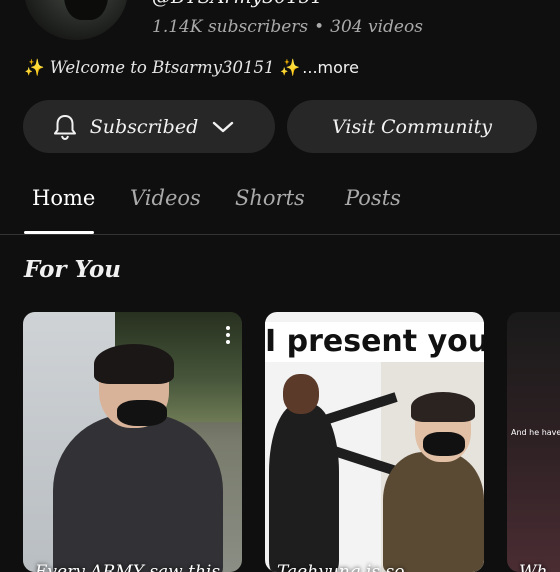  Describe the element at coordinates (162, 67) in the screenshot. I see `welcome-text: Welcome to Btsarmy30151` at that location.